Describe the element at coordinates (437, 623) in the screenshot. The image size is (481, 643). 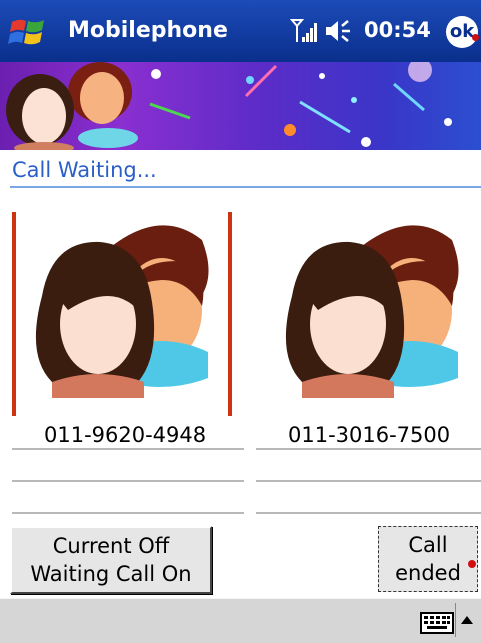
I see `keyboard-icon` at that location.